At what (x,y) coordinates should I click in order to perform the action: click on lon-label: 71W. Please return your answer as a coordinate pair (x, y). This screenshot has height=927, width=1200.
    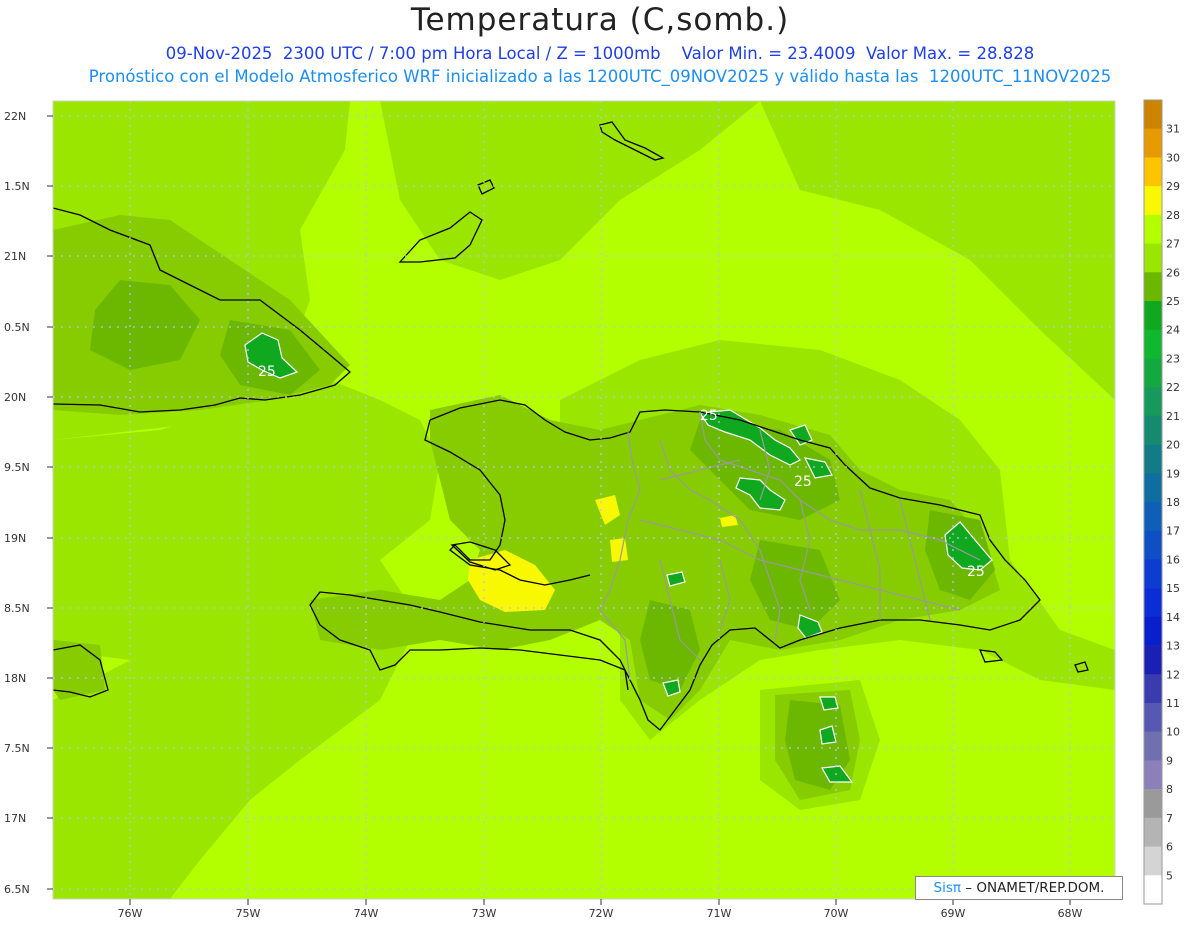
    Looking at the image, I should click on (719, 913).